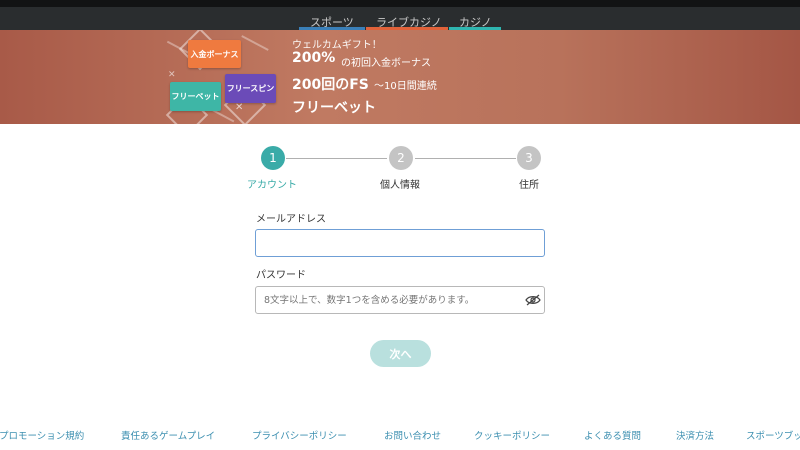 The width and height of the screenshot is (800, 450). What do you see at coordinates (299, 435) in the screenshot?
I see `footer-link-privacy-policy: プライバシーポリシー` at bounding box center [299, 435].